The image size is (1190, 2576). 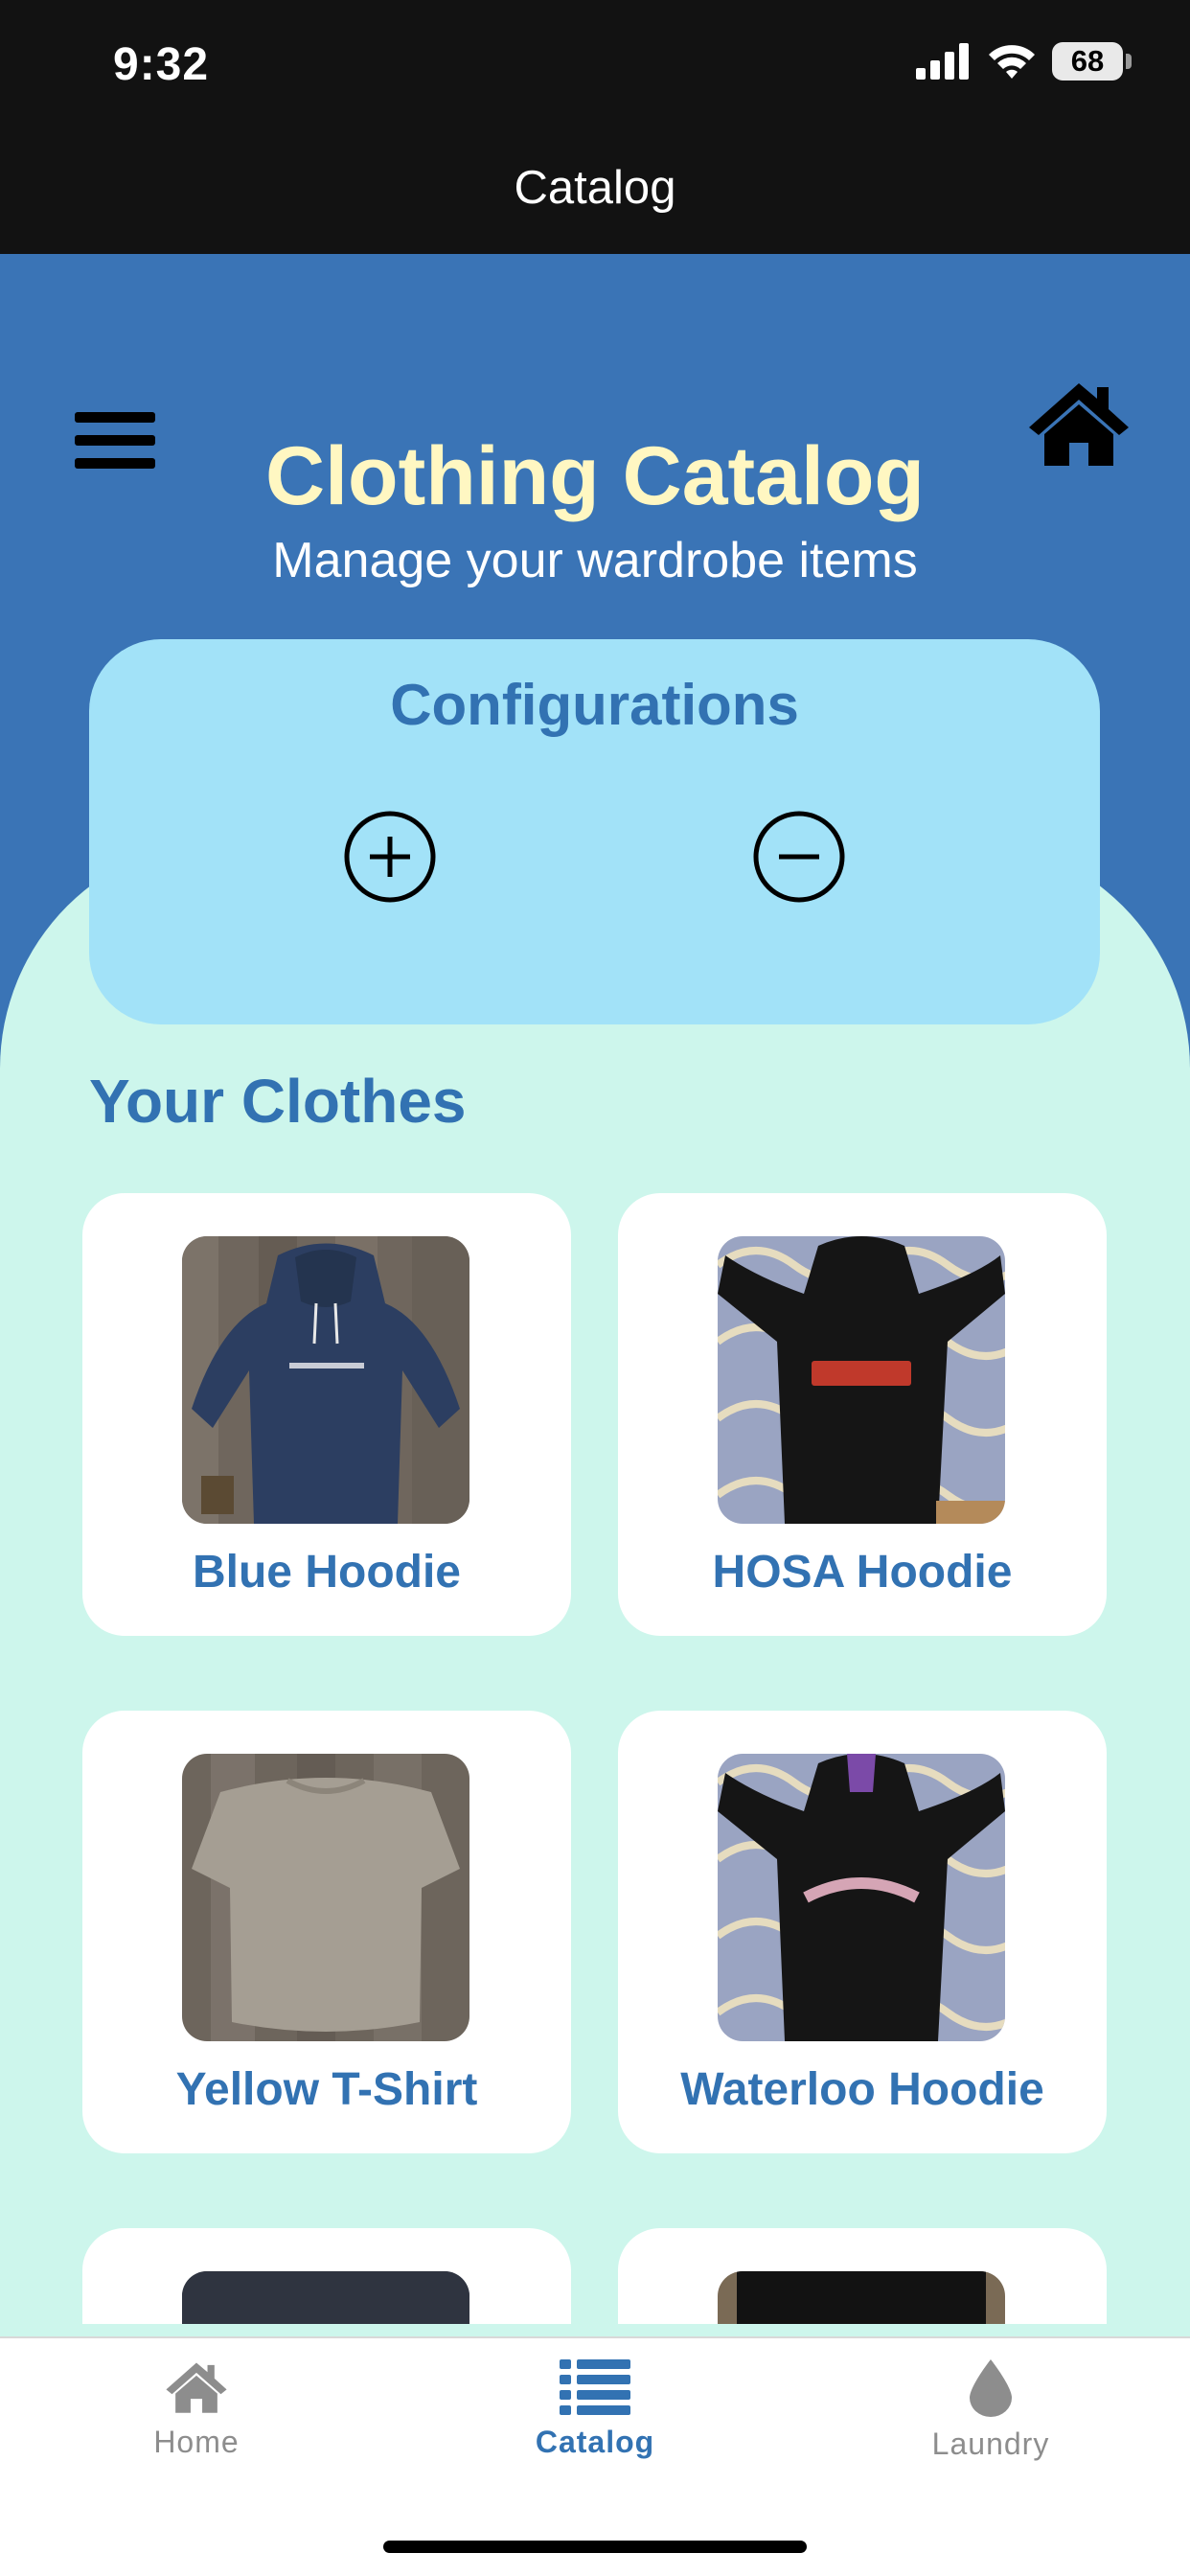 I want to click on photo-tshirt-on-wood-floor, so click(x=326, y=1897).